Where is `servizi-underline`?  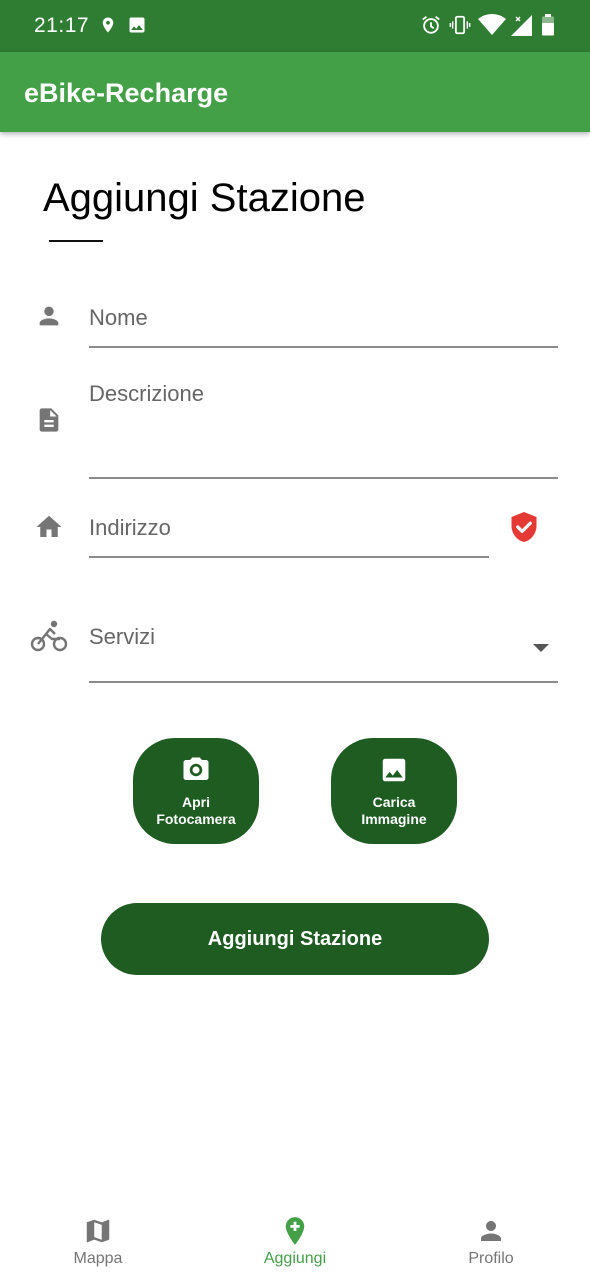 servizi-underline is located at coordinates (323, 682).